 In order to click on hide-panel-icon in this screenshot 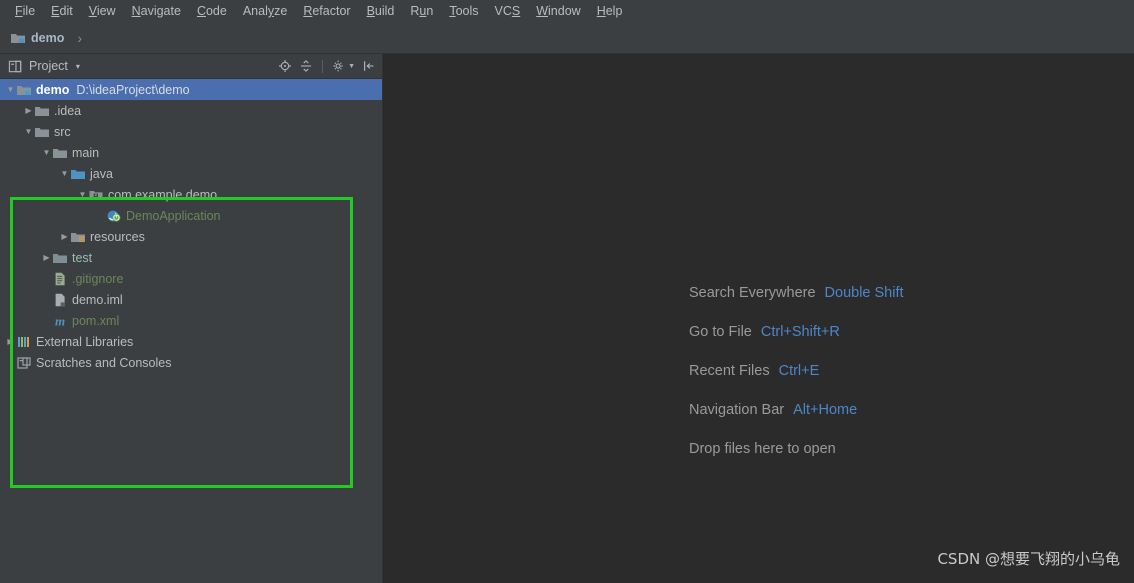, I will do `click(369, 66)`.